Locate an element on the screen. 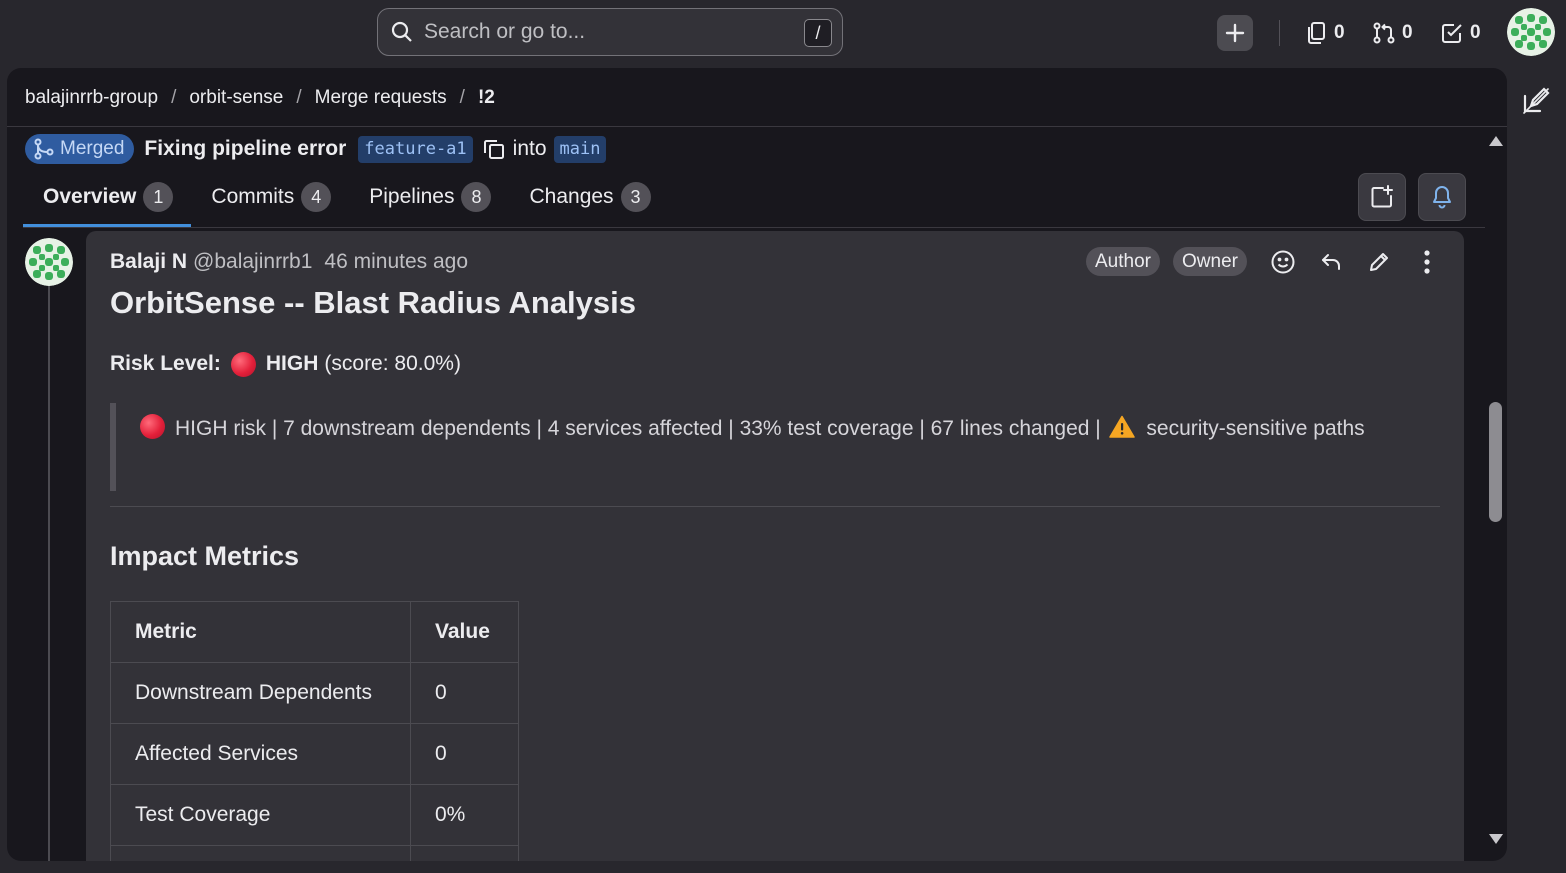 The image size is (1566, 873). into-label: into is located at coordinates (529, 148).